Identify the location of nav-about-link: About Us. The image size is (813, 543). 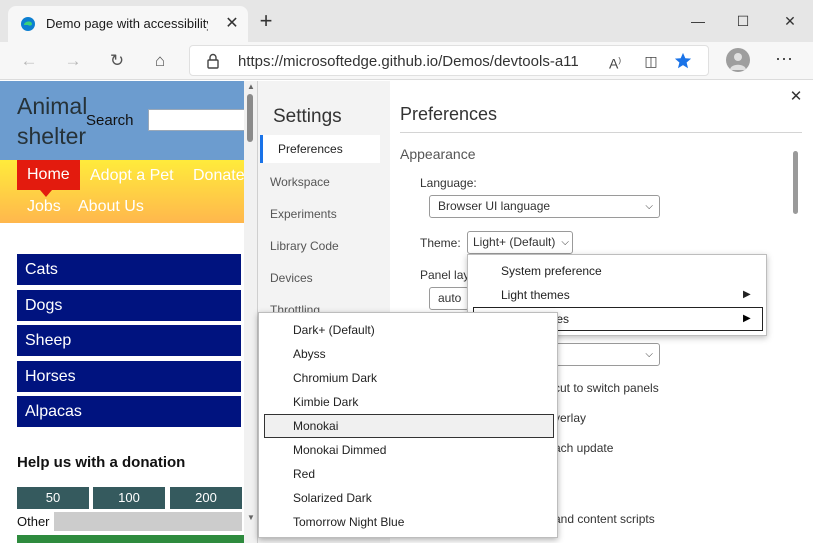
(111, 207).